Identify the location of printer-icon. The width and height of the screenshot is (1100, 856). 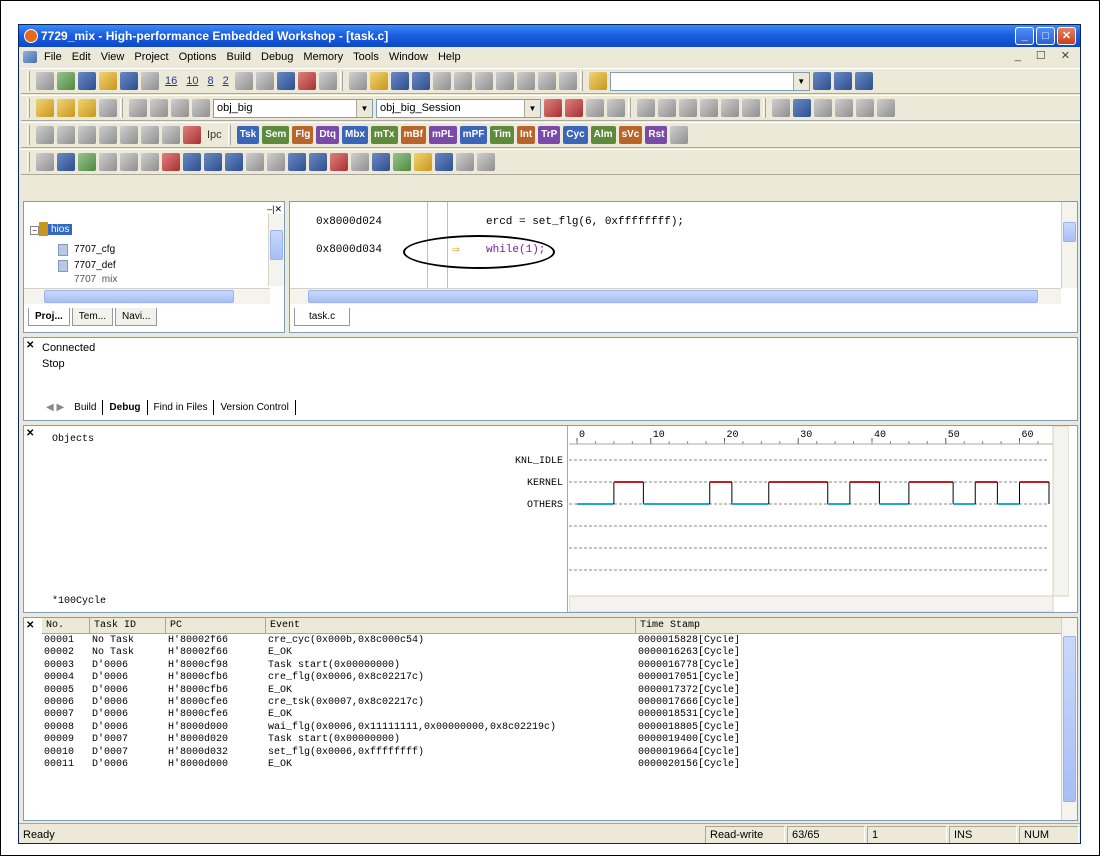
(441, 81).